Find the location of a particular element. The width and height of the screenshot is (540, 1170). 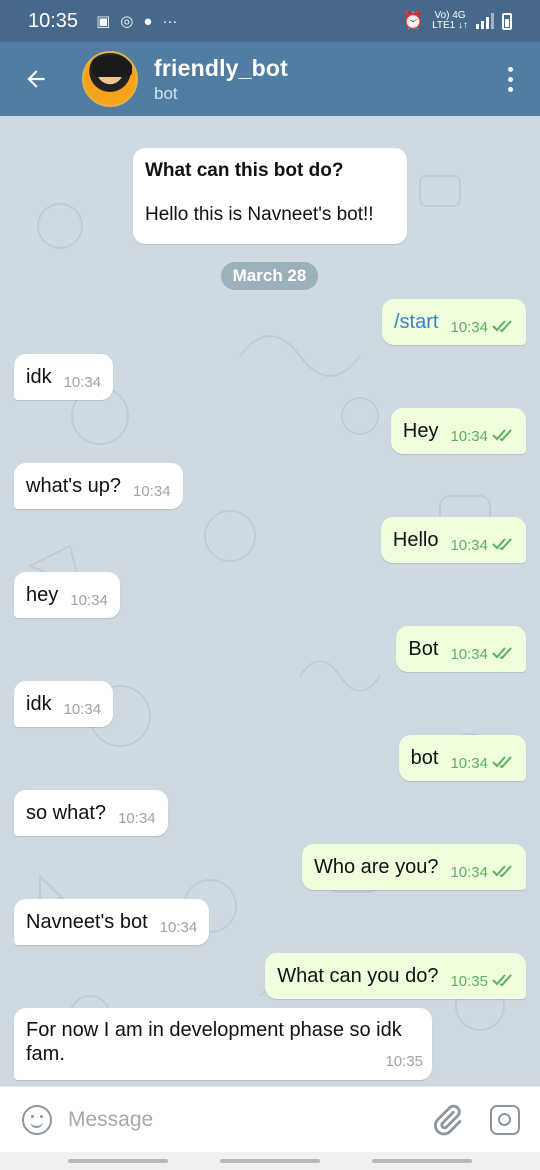

chat-header: friendly_bot bot is located at coordinates (270, 79).